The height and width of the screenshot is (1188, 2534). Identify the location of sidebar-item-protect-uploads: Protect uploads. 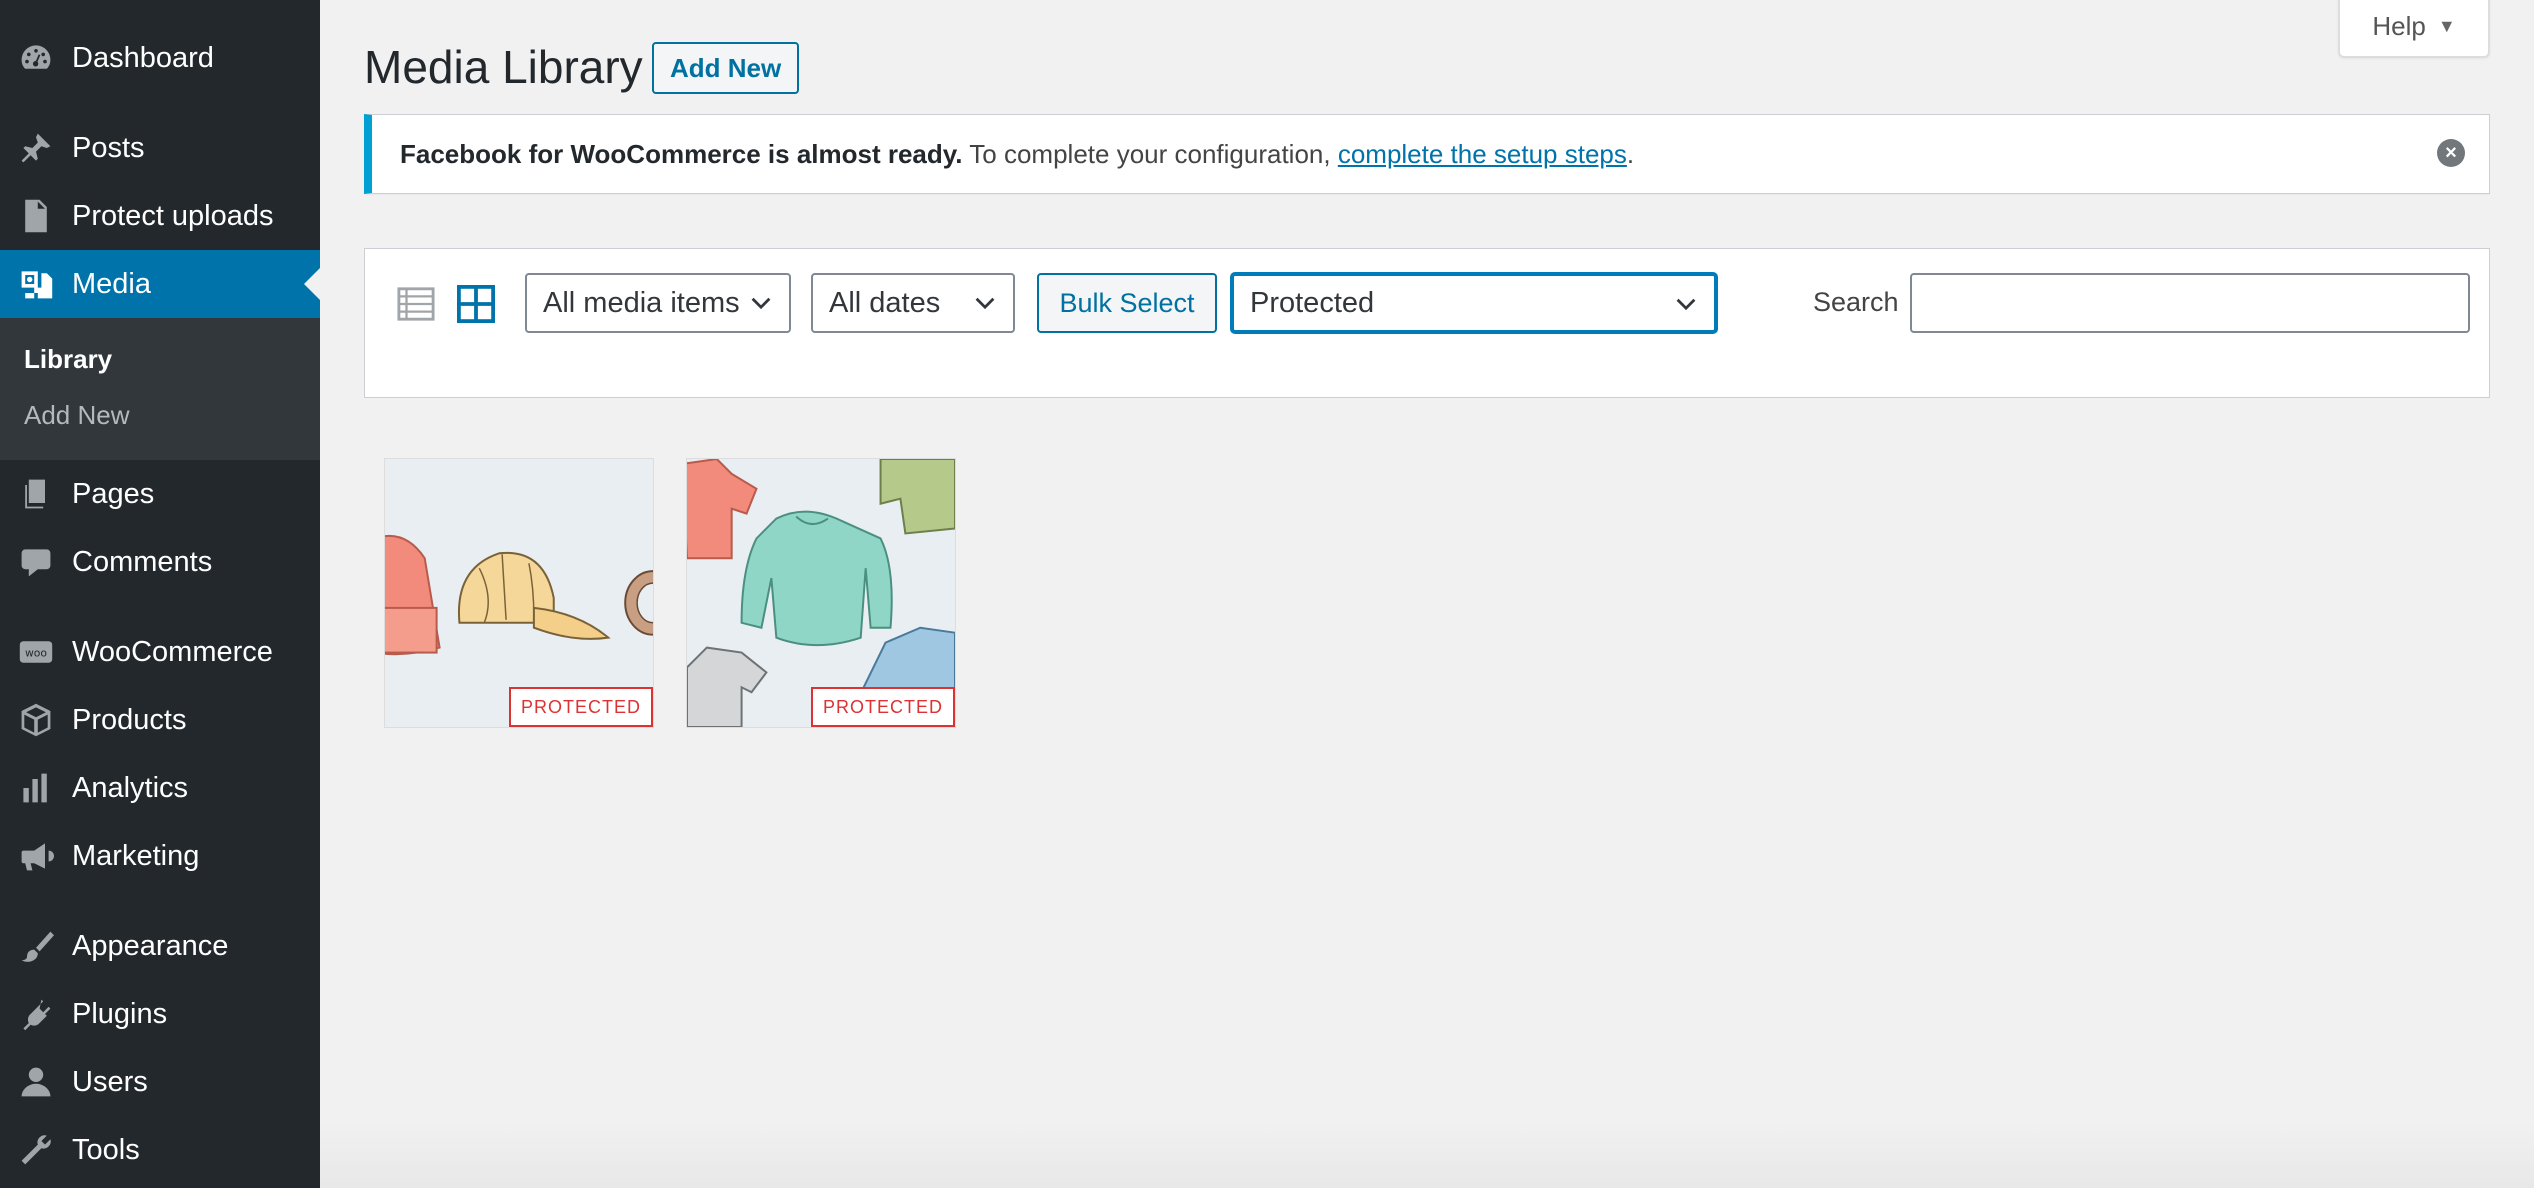
(160, 216).